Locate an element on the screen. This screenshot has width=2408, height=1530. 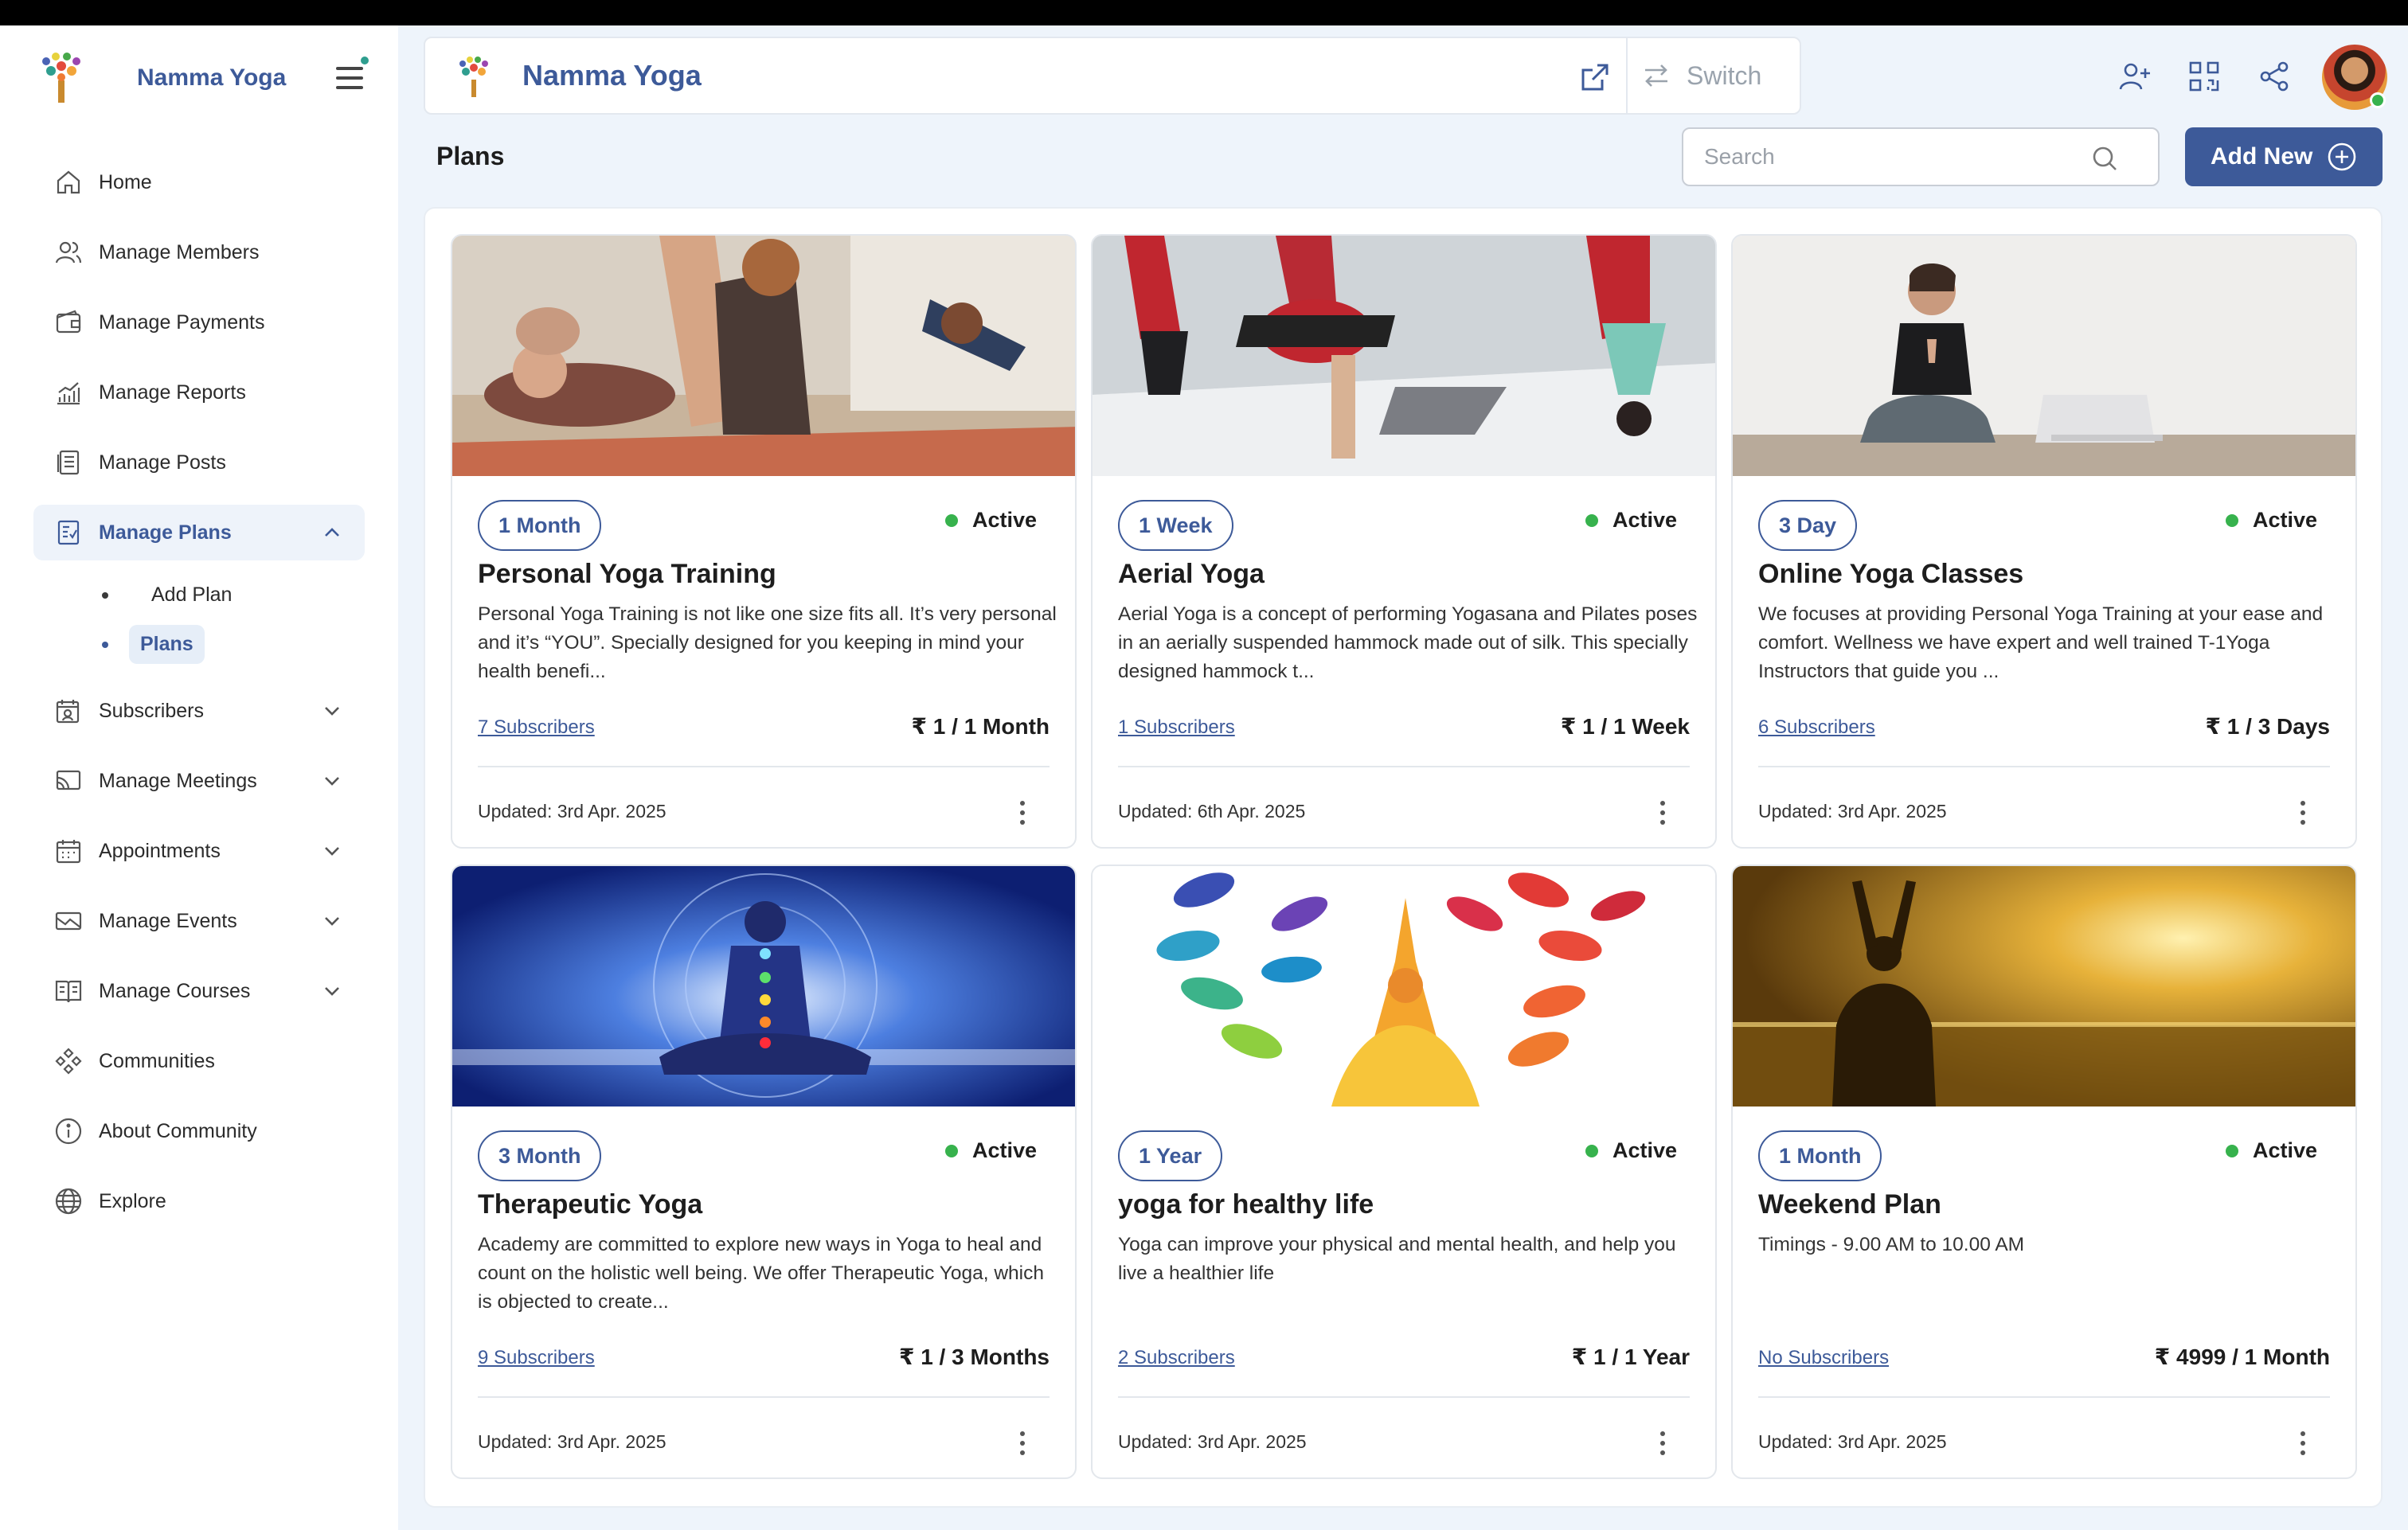
share-icon is located at coordinates (2274, 76).